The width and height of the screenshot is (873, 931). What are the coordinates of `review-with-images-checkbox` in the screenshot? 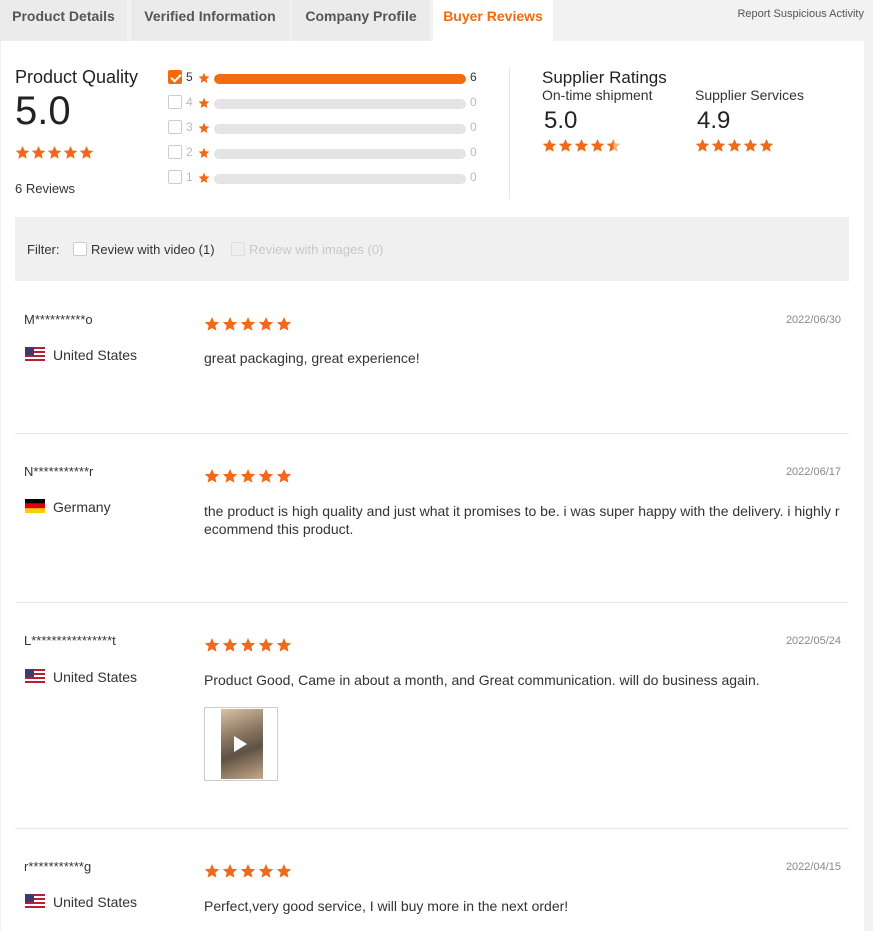 It's located at (238, 249).